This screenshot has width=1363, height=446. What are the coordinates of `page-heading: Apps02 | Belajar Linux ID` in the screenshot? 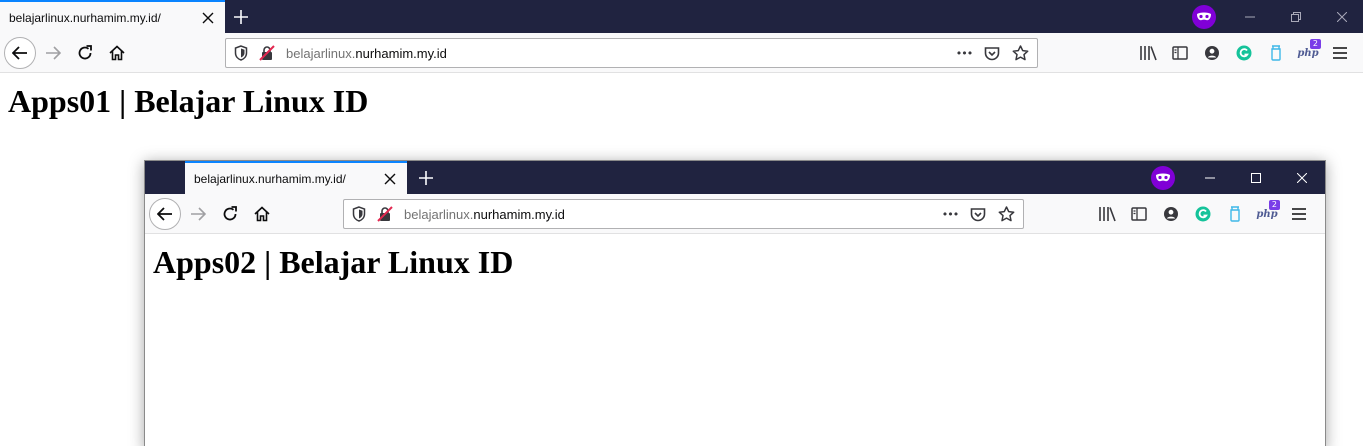 It's located at (333, 262).